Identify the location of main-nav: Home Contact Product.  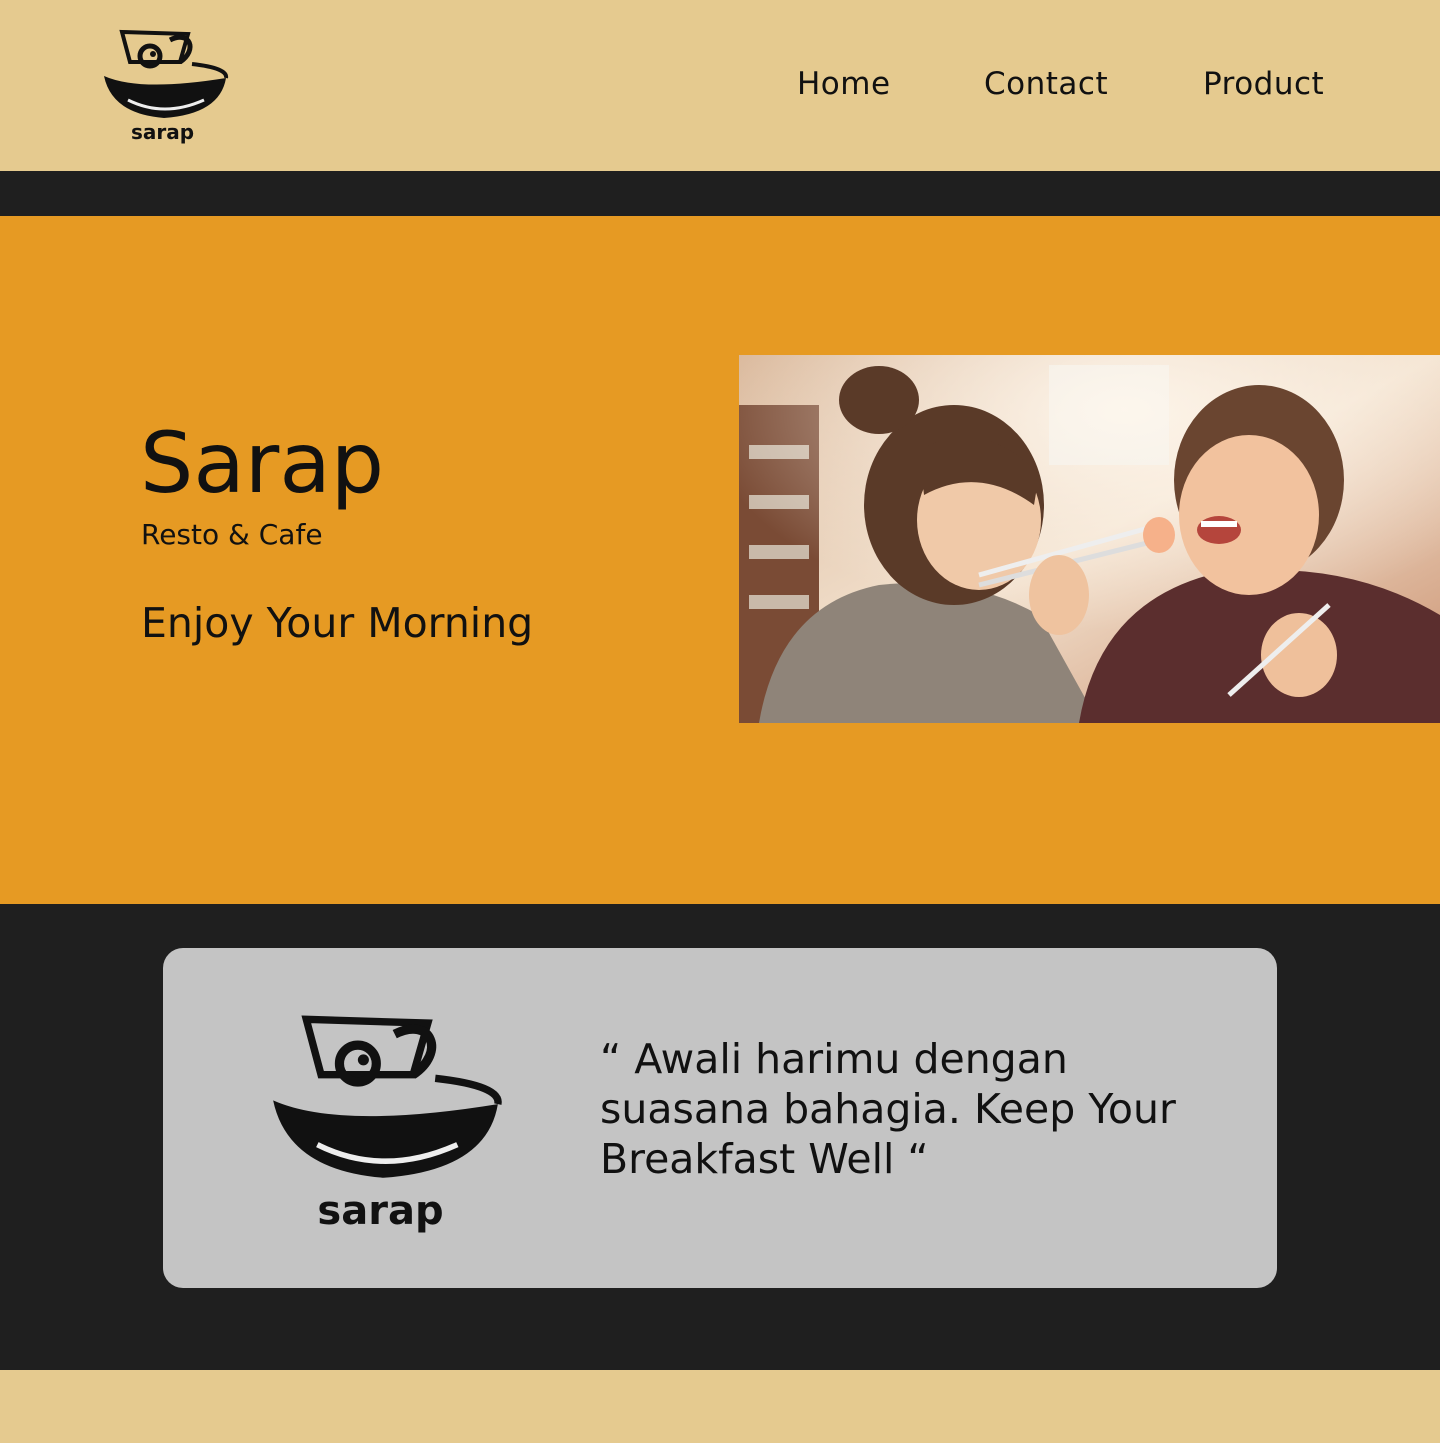
(720, 86).